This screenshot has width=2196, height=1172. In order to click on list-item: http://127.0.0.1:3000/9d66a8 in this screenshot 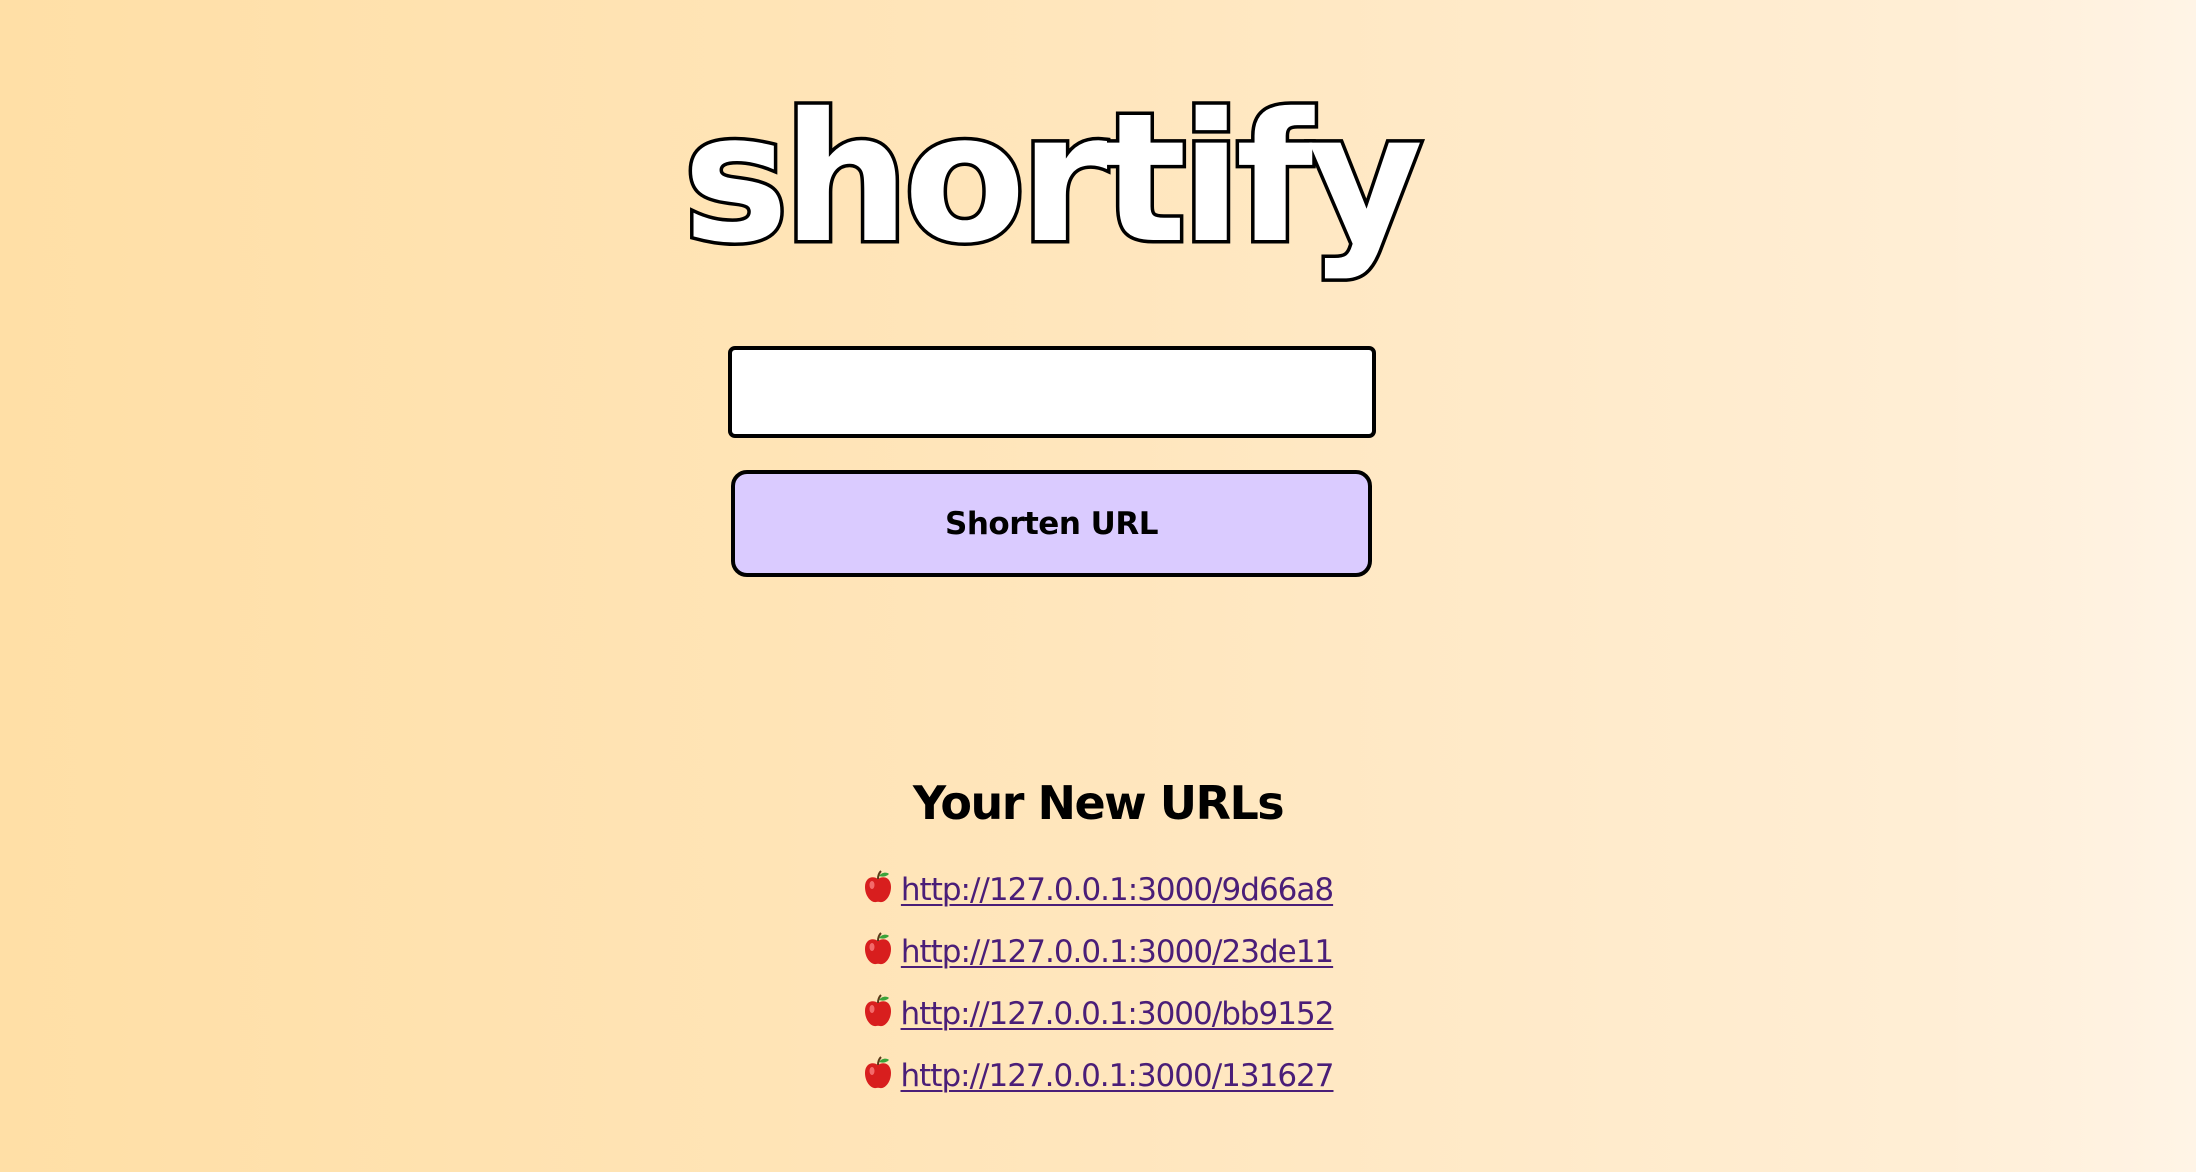, I will do `click(1098, 902)`.